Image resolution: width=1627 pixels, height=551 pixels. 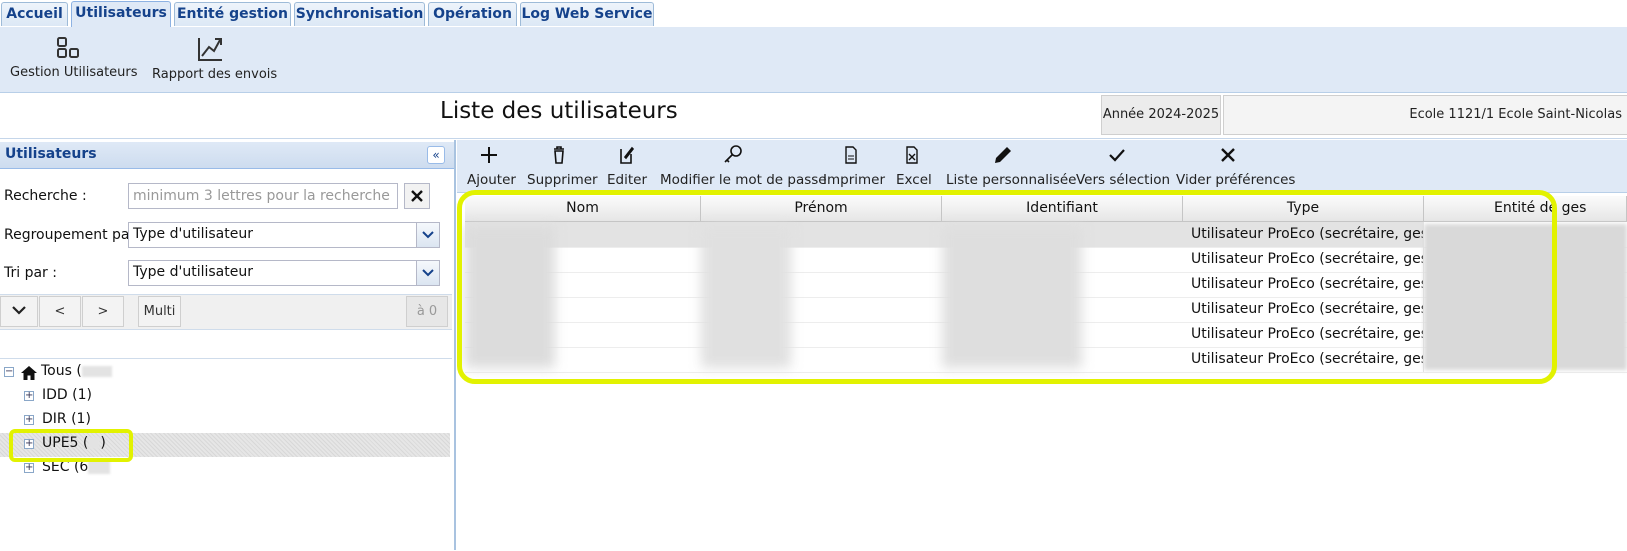 What do you see at coordinates (627, 155) in the screenshot?
I see `edit-icon` at bounding box center [627, 155].